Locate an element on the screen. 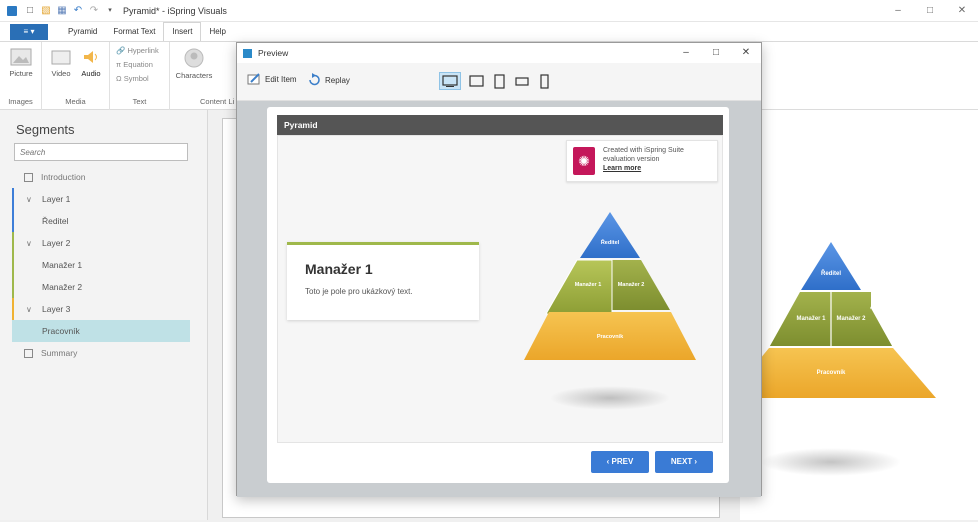 The image size is (978, 522). evaluation-line-1: Created with iSpring Suite is located at coordinates (643, 150).